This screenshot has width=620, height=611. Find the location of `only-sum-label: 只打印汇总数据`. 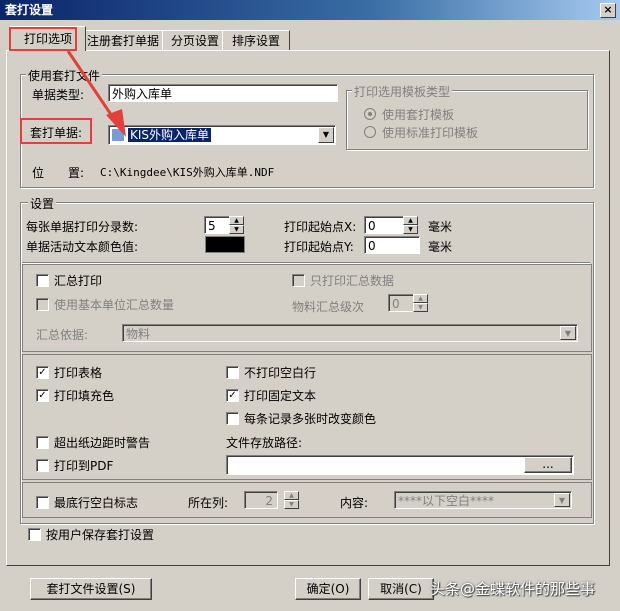

only-sum-label: 只打印汇总数据 is located at coordinates (352, 281).